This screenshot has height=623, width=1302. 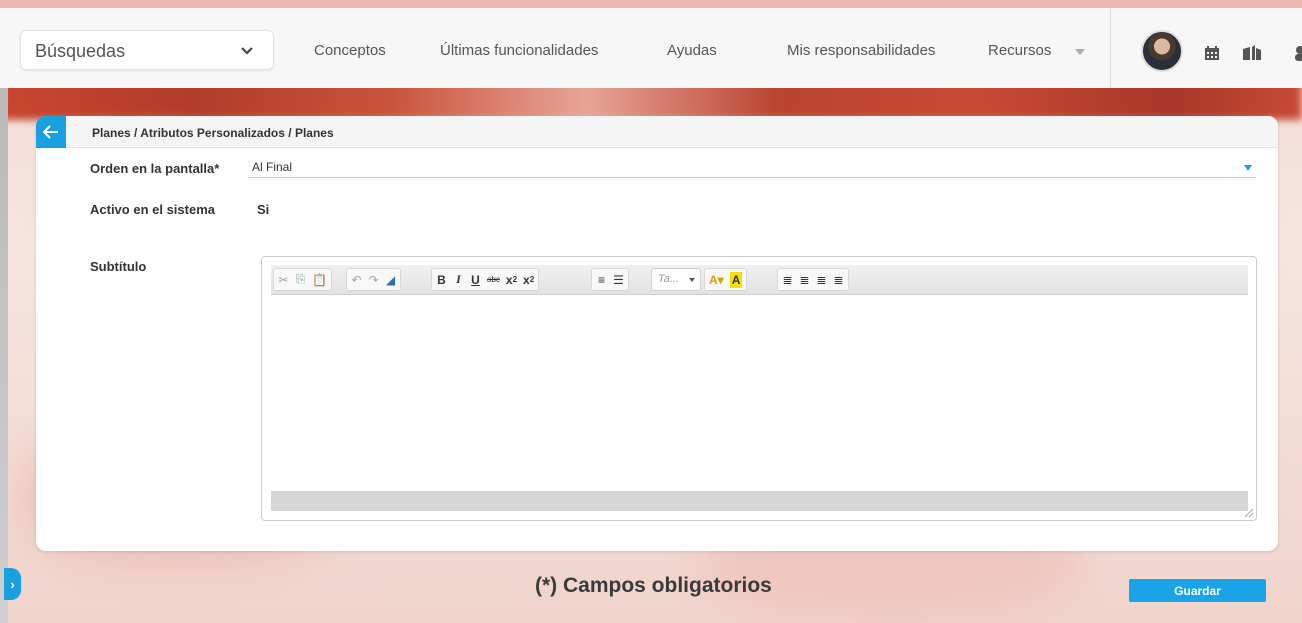 I want to click on subscript-icon: x2, so click(x=511, y=280).